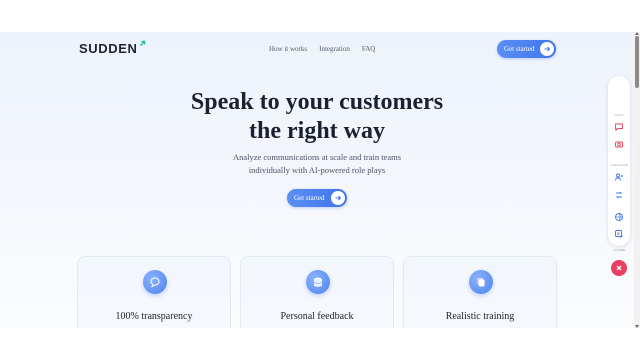  Describe the element at coordinates (368, 49) in the screenshot. I see `nav-link-faq: FAQ` at that location.